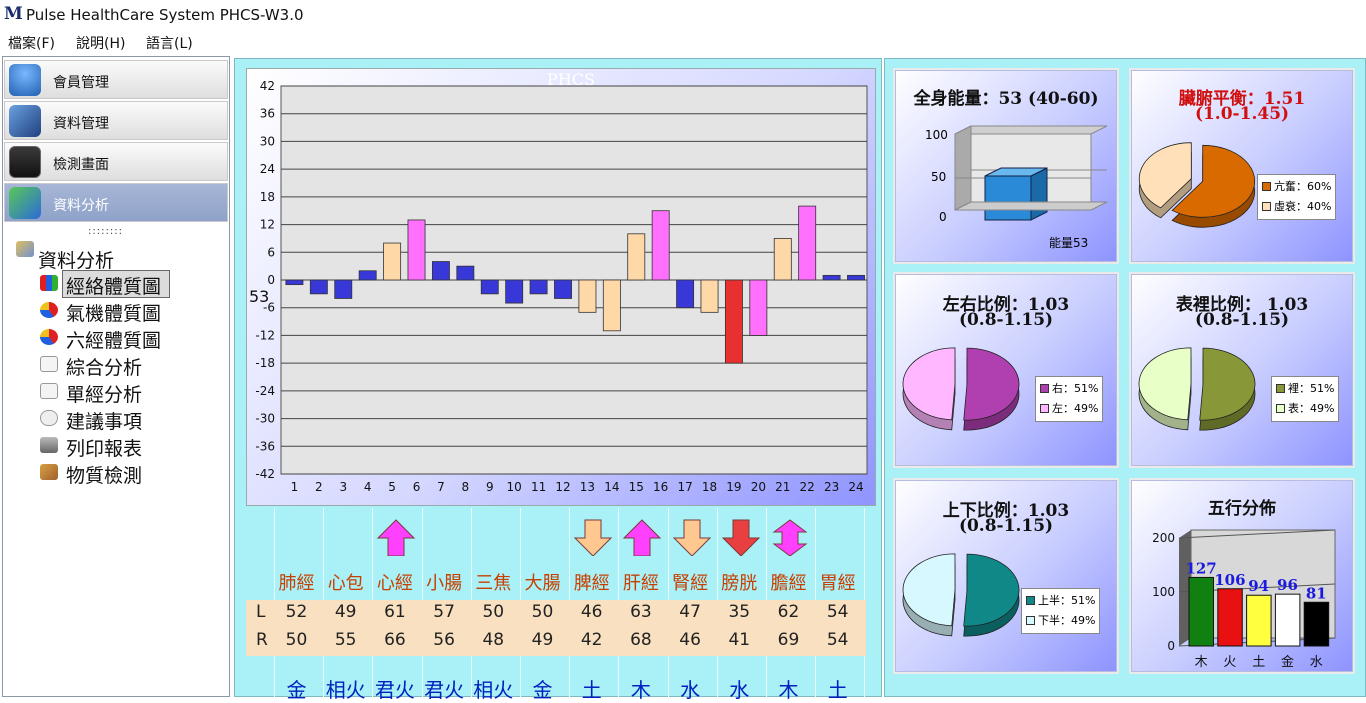 Image resolution: width=1366 pixels, height=703 pixels. Describe the element at coordinates (1067, 620) in the screenshot. I see `legend-label: 下半：49%` at that location.